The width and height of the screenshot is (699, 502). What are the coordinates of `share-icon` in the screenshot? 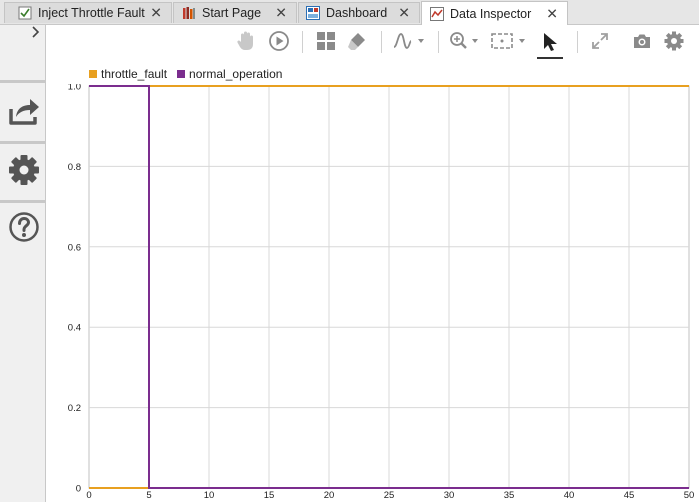 It's located at (24, 112).